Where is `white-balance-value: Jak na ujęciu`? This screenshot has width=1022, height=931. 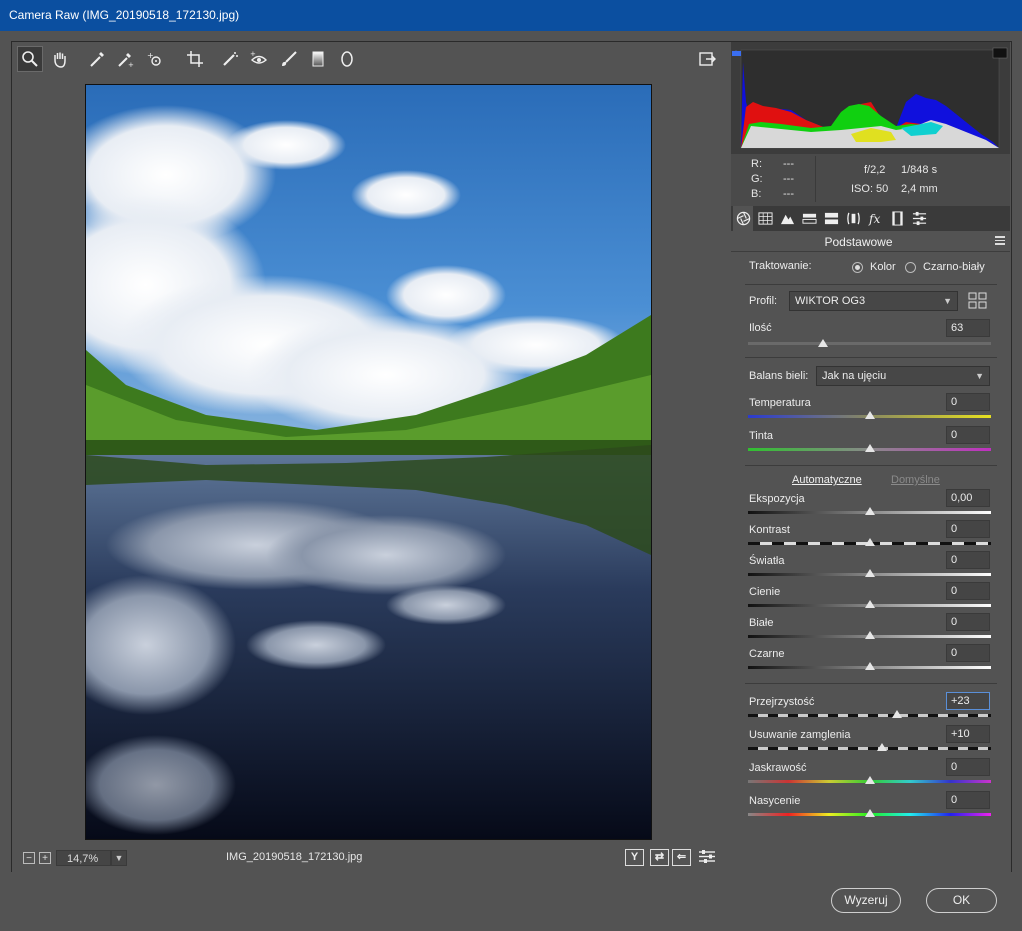
white-balance-value: Jak na ujęciu is located at coordinates (854, 376).